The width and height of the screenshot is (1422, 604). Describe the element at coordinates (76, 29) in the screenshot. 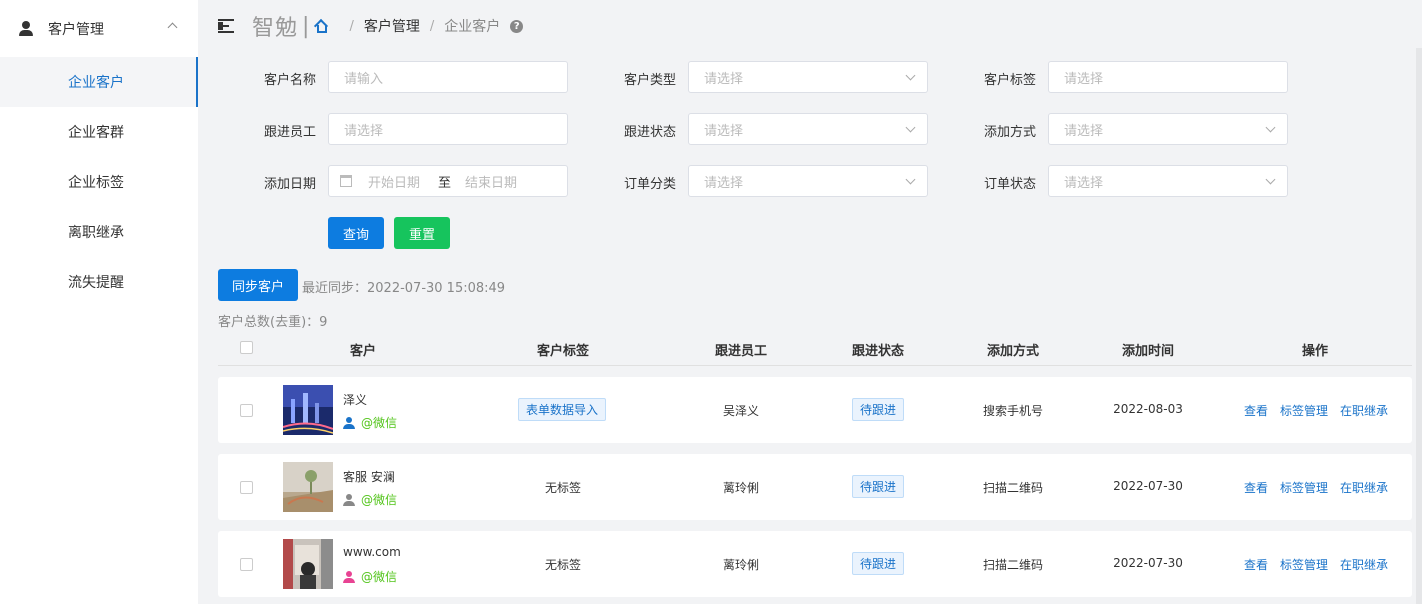

I see `sidebar-group-title: 客户管理` at that location.